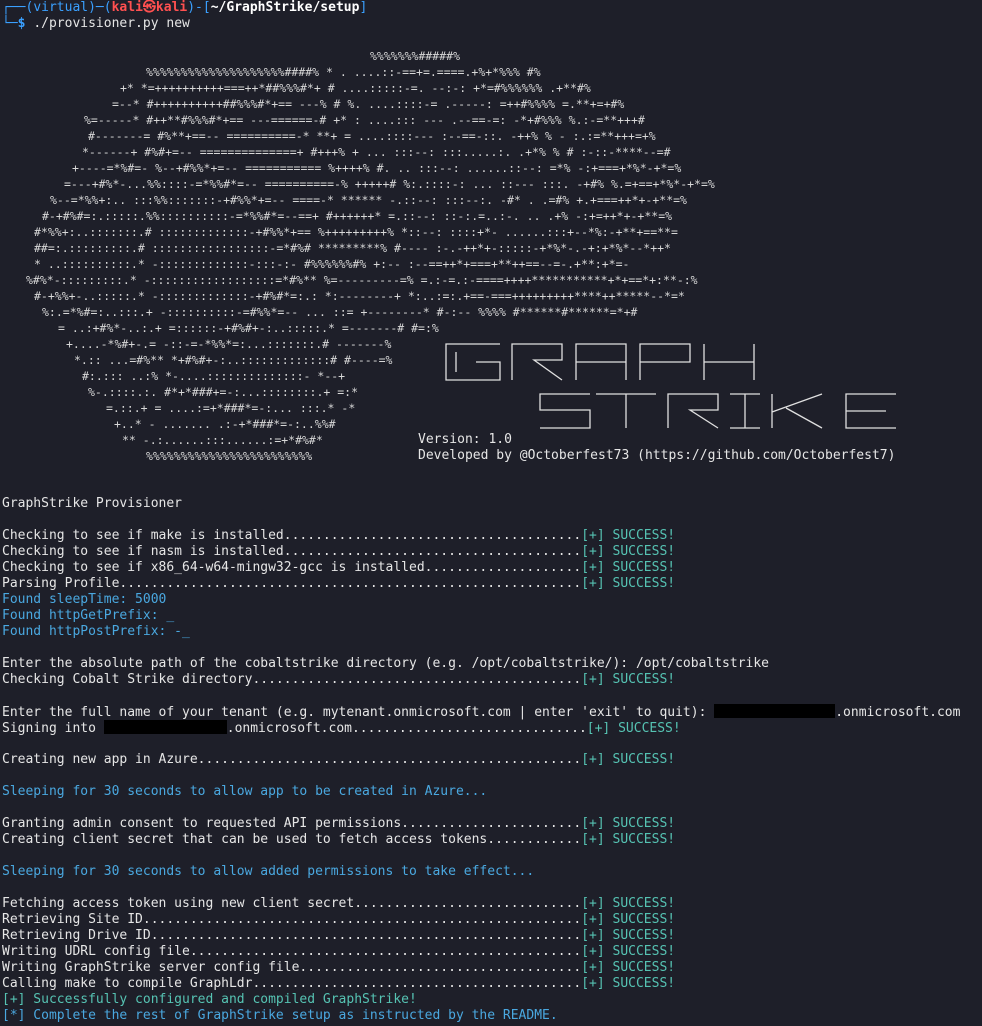  I want to click on prompt-at-symbol: ㉿, so click(149, 7).